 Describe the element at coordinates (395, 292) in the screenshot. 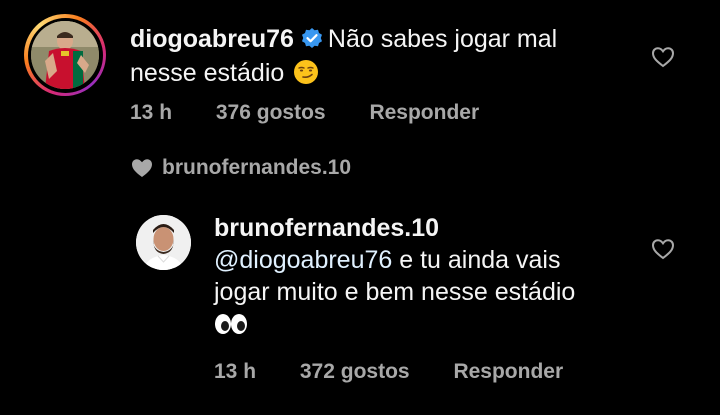

I see `reply-body-line2: jogar muito e bem nesse estádio` at that location.